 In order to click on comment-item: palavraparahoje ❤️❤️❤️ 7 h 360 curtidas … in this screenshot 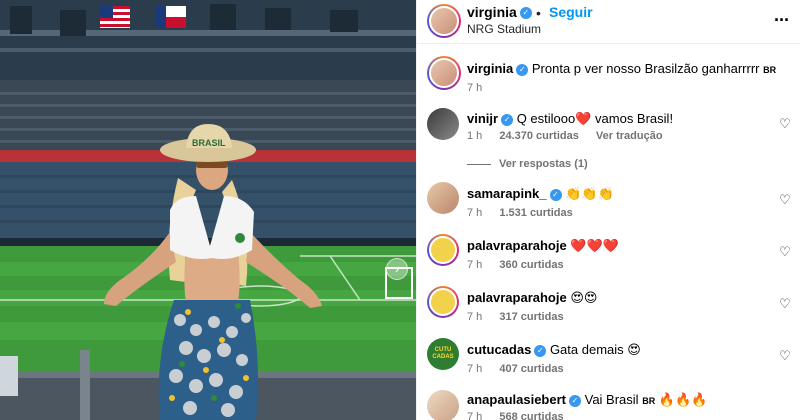, I will do `click(608, 254)`.